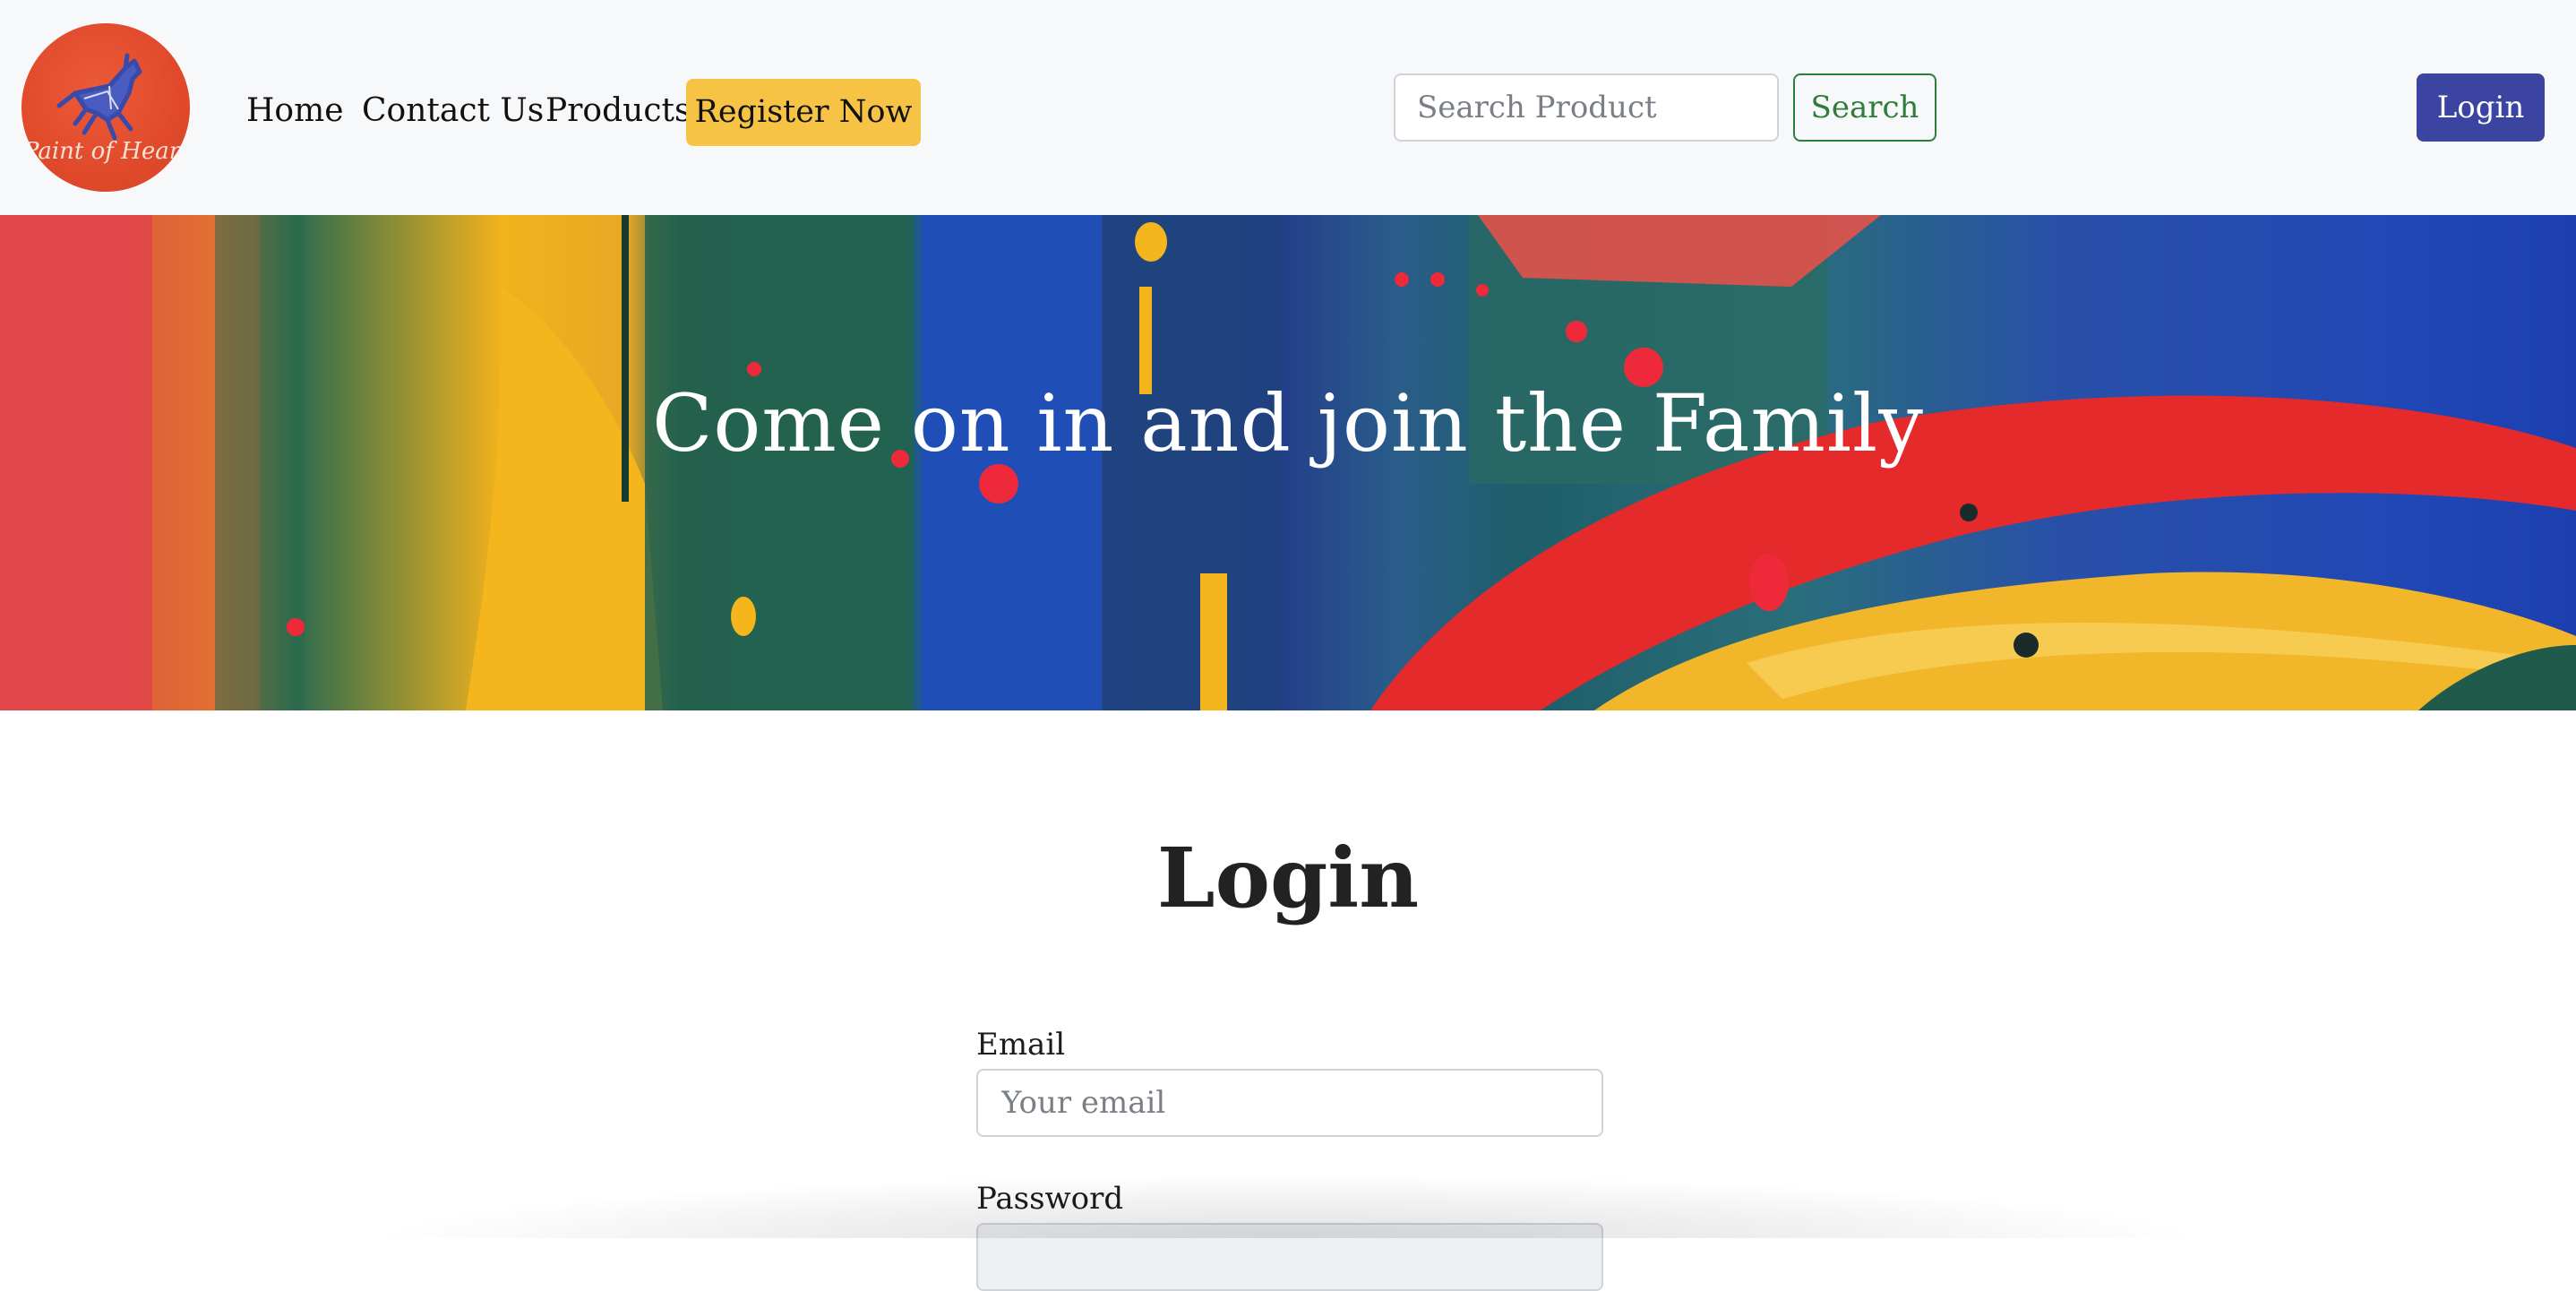 This screenshot has width=2576, height=1291. What do you see at coordinates (106, 151) in the screenshot?
I see `logo-text: Paint of Hearts` at bounding box center [106, 151].